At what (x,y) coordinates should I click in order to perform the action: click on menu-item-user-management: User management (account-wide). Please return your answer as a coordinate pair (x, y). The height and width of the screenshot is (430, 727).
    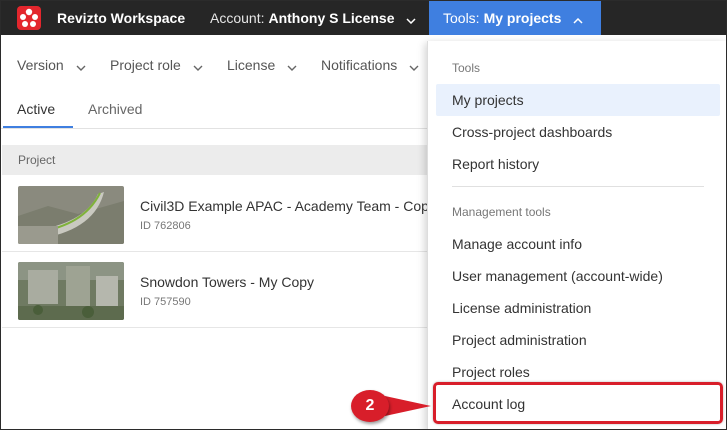
    Looking at the image, I should click on (578, 276).